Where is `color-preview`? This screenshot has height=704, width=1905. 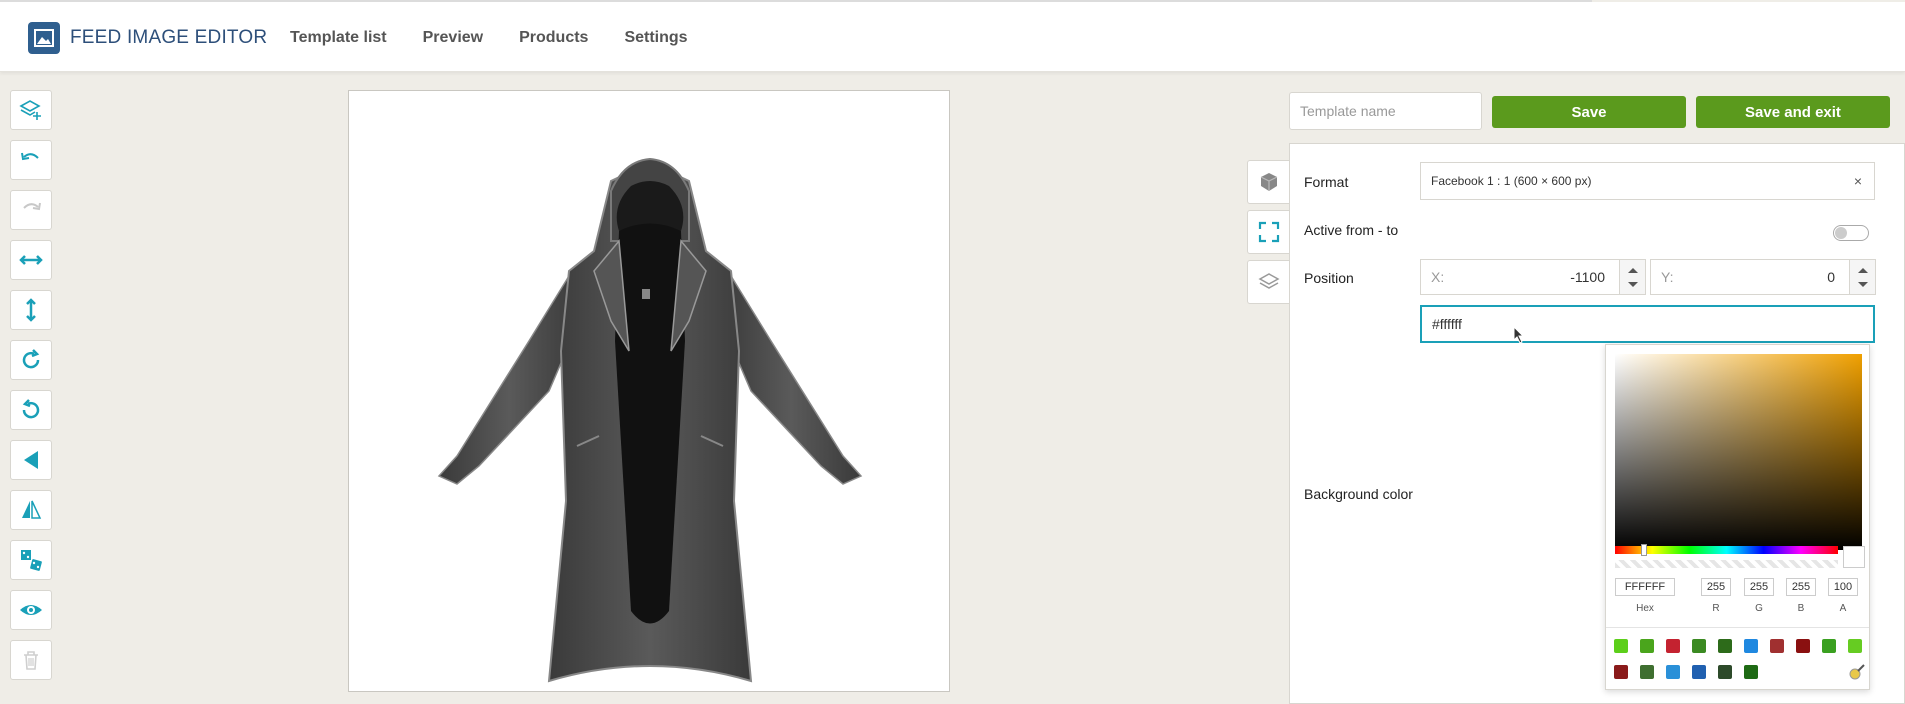
color-preview is located at coordinates (1854, 557).